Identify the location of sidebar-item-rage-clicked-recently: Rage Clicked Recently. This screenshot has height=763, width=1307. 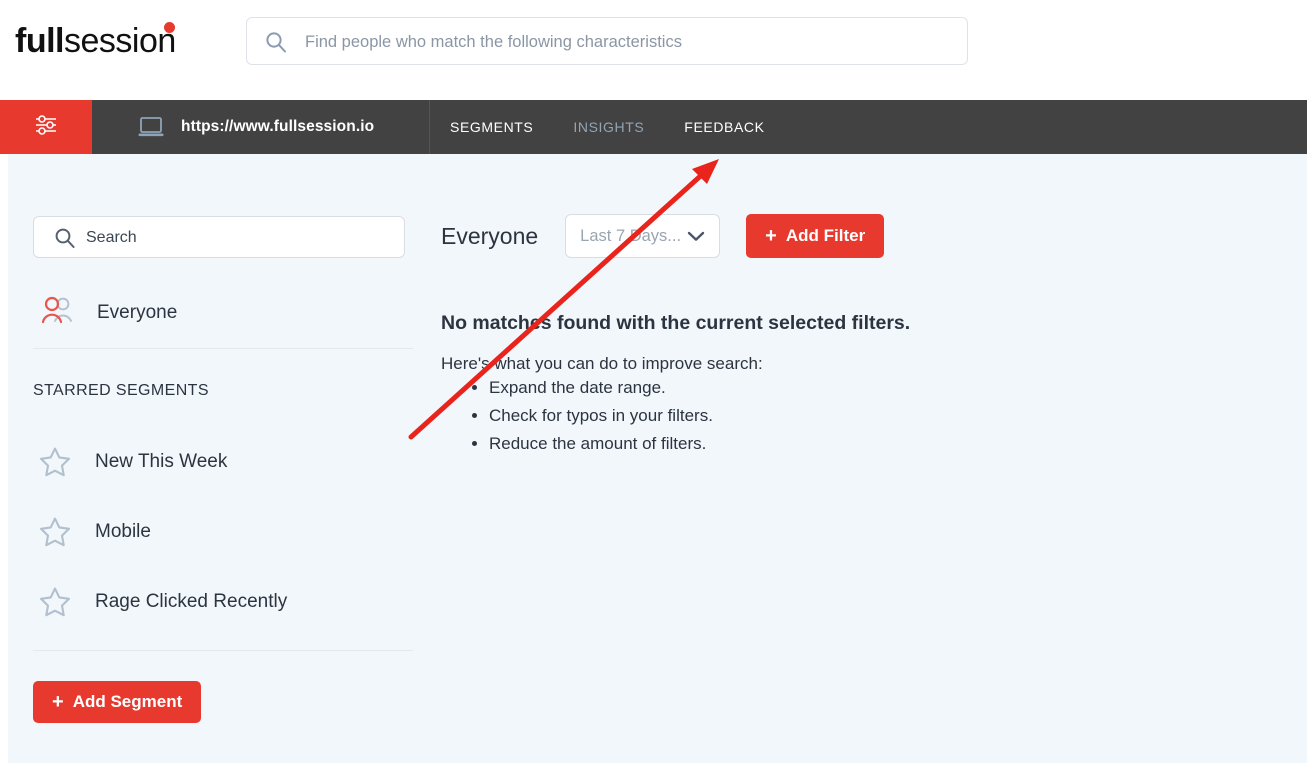
(219, 602).